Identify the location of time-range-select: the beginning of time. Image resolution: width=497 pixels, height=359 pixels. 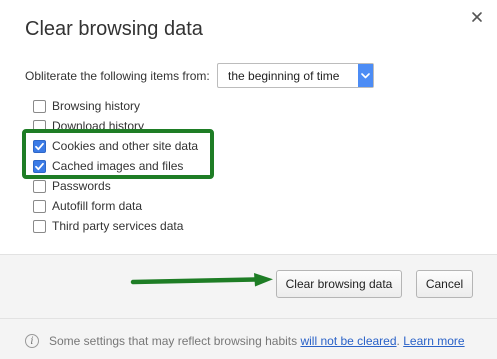
(295, 75).